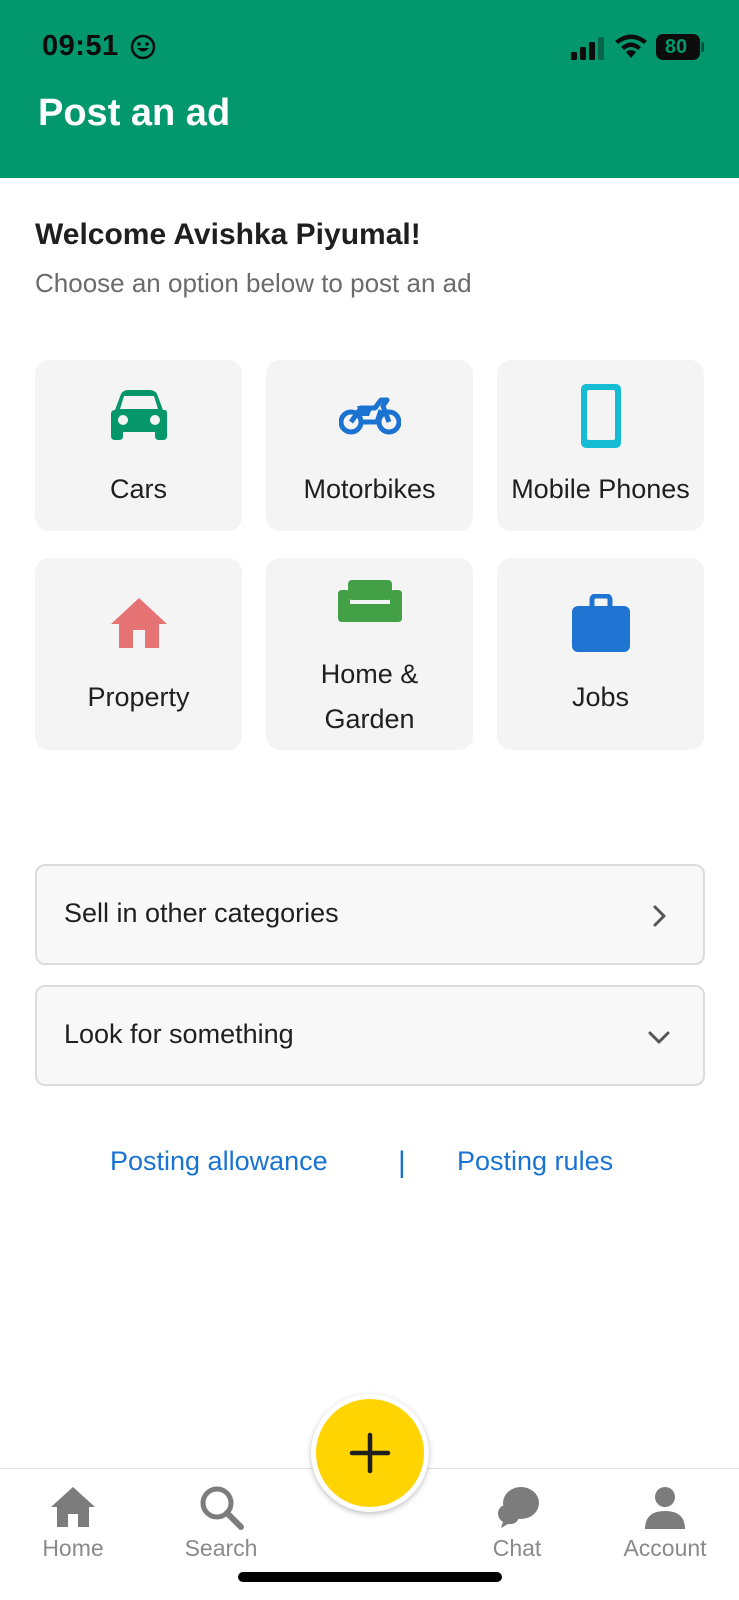 The height and width of the screenshot is (1600, 739). Describe the element at coordinates (369, 45) in the screenshot. I see `status-bar: 09:51 80` at that location.